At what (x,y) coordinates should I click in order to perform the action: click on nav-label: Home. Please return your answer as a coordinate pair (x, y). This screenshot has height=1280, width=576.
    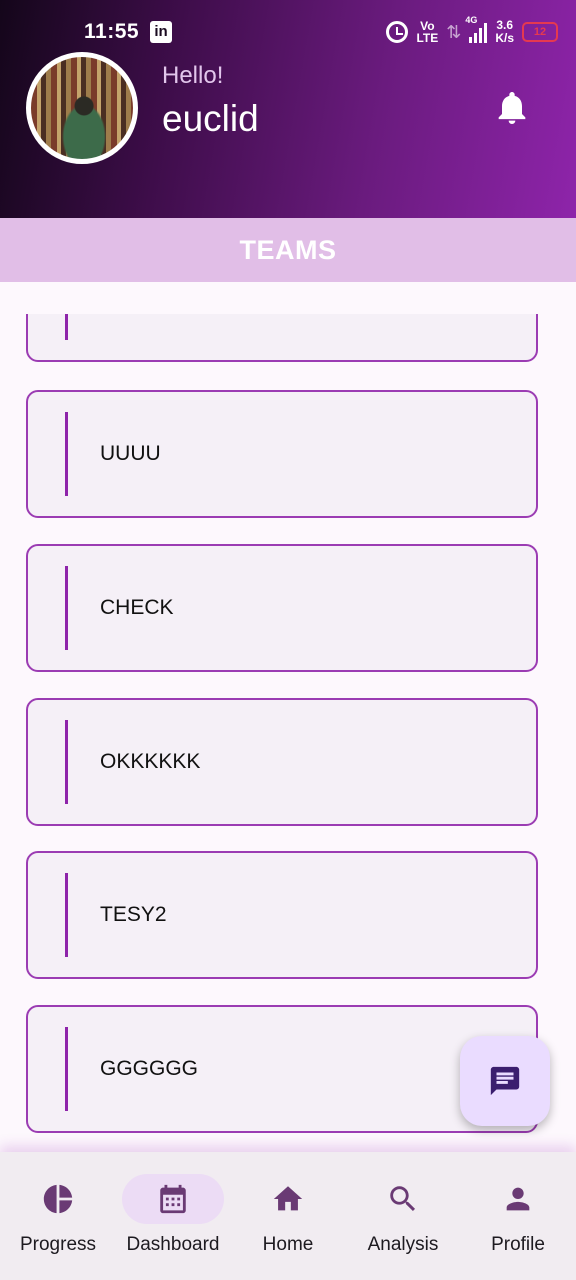
    Looking at the image, I should click on (288, 1244).